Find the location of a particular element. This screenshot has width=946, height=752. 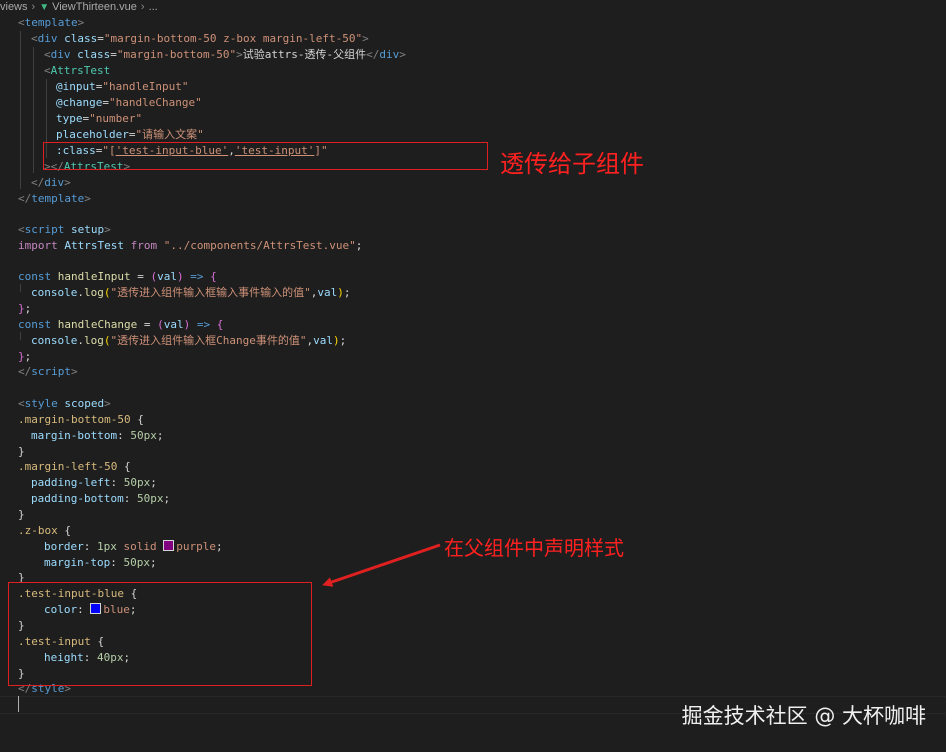

code-line: margin-bottom: 50px; is located at coordinates (97, 435).